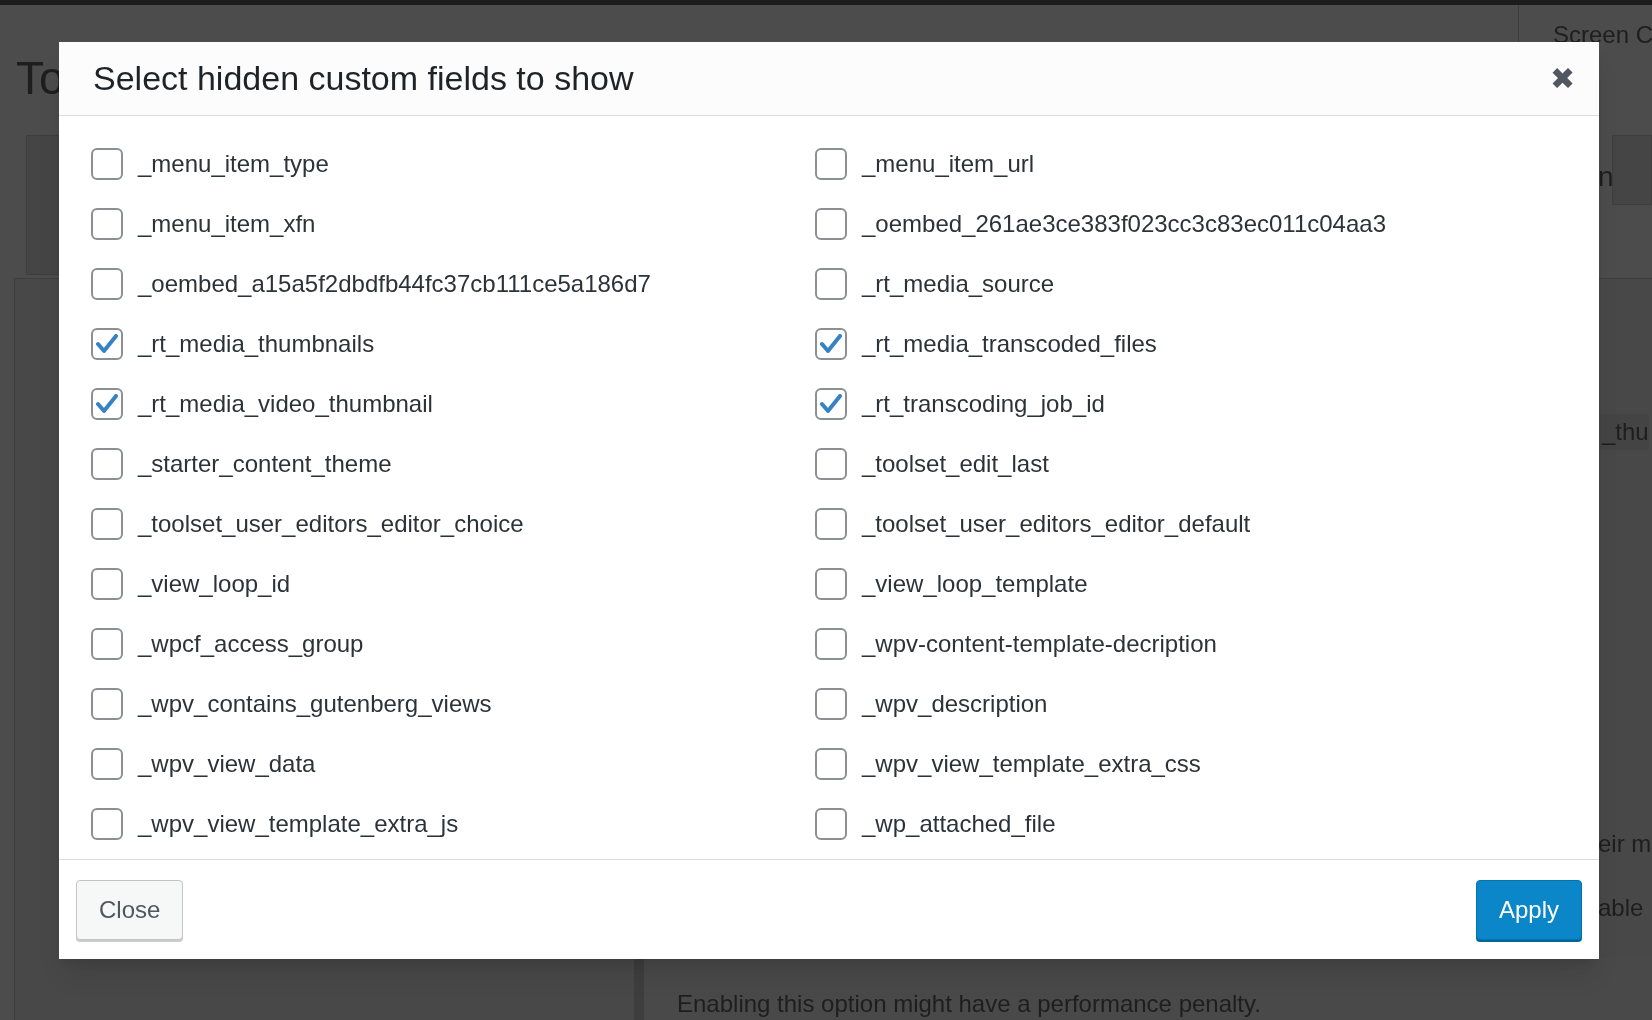  Describe the element at coordinates (1056, 524) in the screenshot. I see `field-label: _toolset_user_editors_editor_default` at that location.